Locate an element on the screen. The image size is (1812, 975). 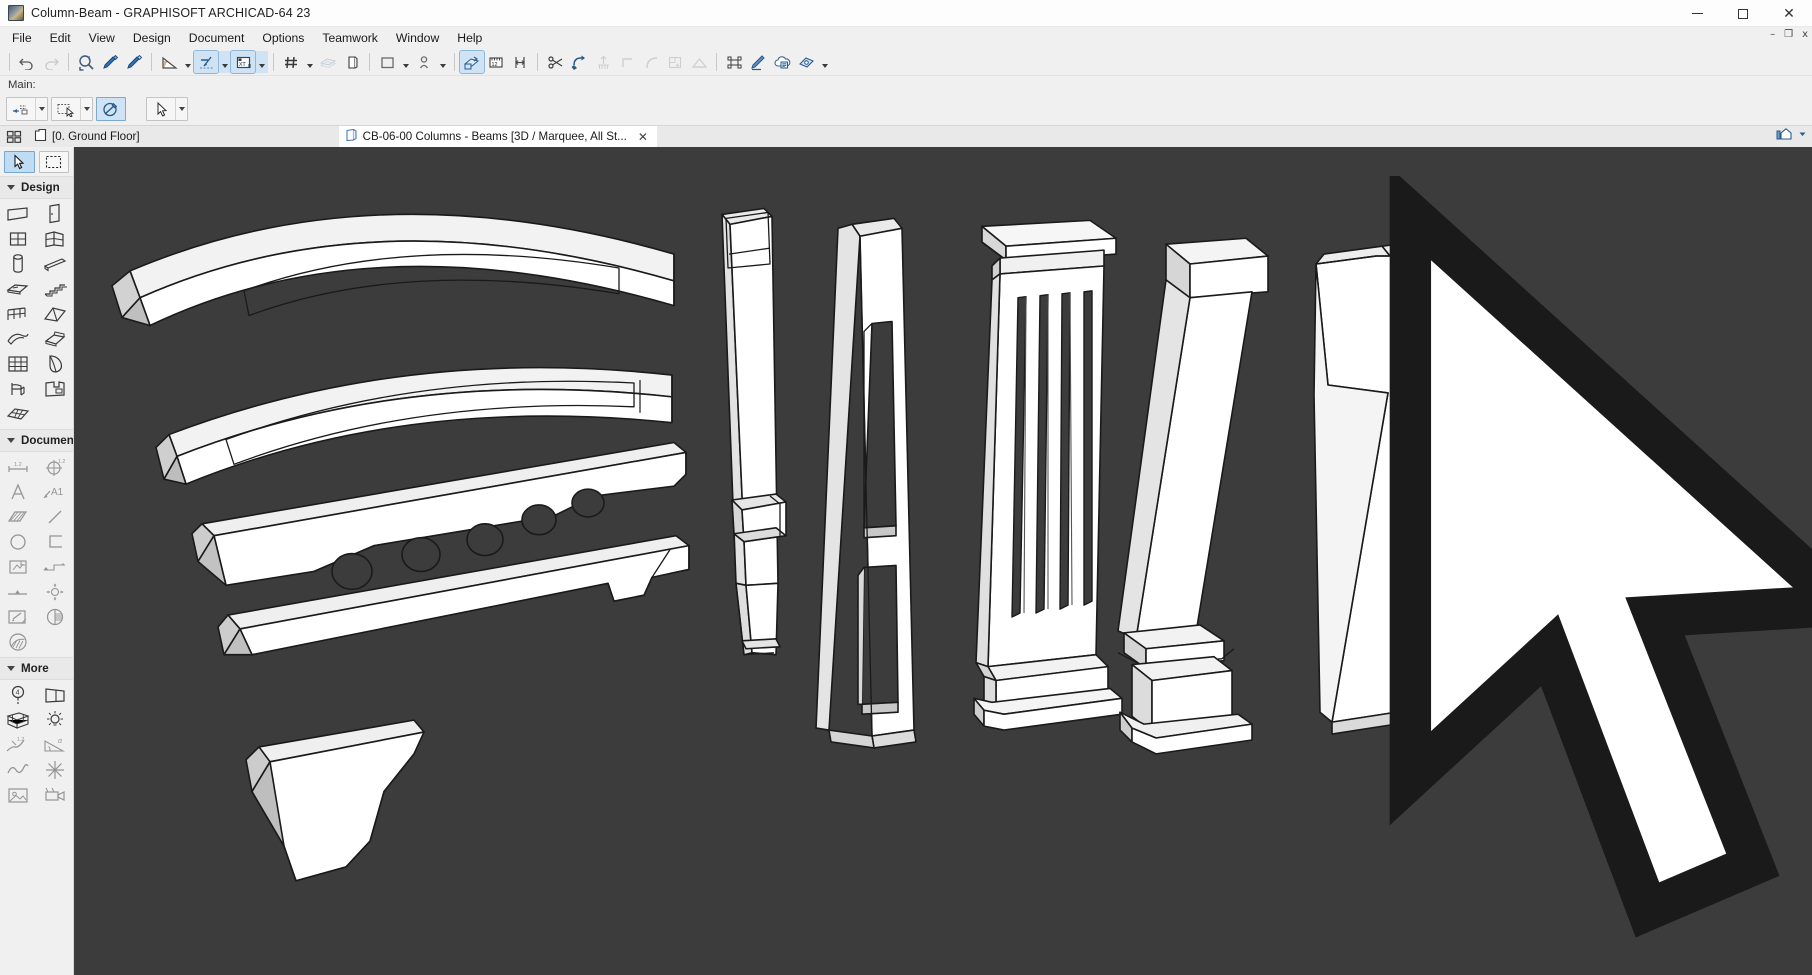
curve-edit-button is located at coordinates (651, 62).